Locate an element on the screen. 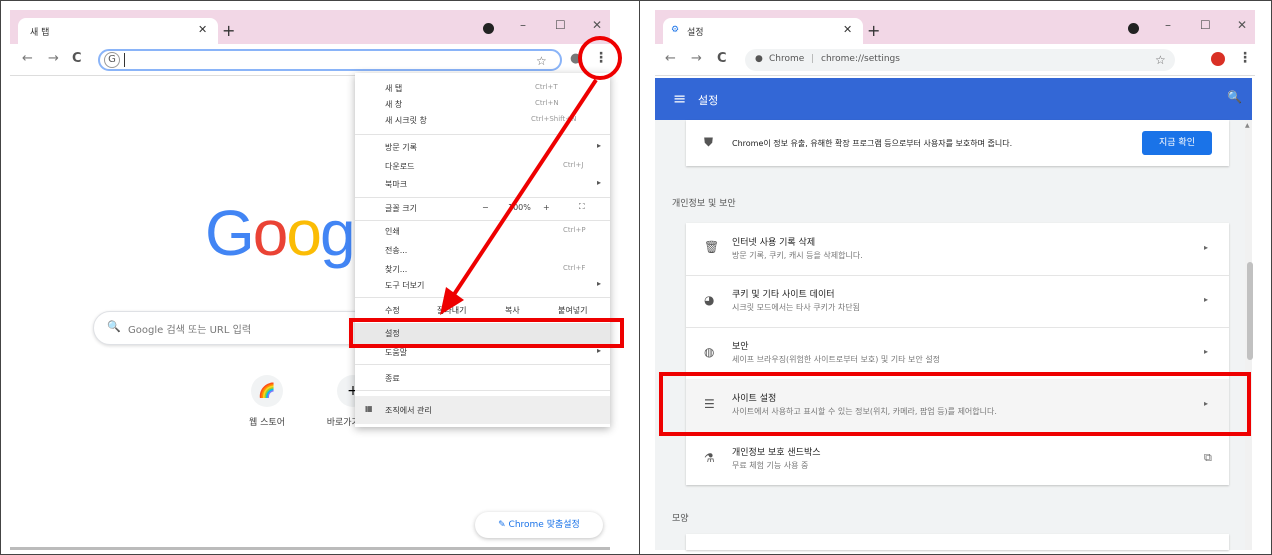  maximize-icon: ☐ is located at coordinates (1205, 25).